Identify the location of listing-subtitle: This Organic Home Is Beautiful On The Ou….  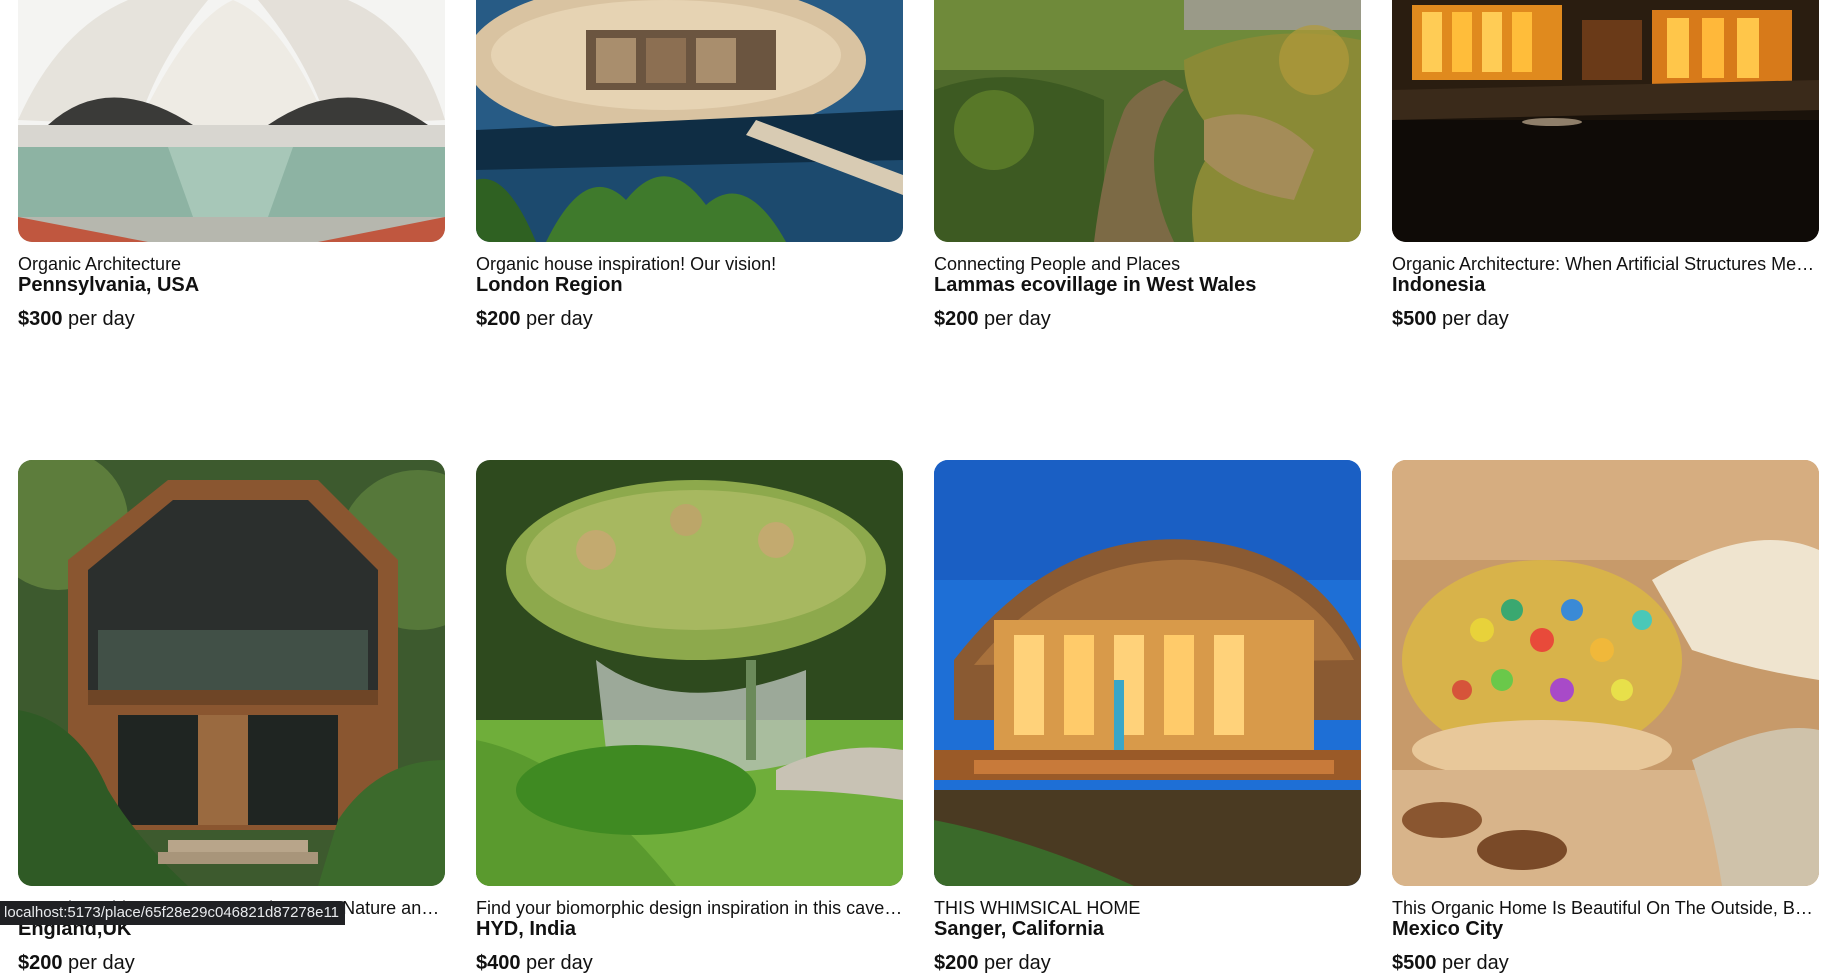
(1605, 908).